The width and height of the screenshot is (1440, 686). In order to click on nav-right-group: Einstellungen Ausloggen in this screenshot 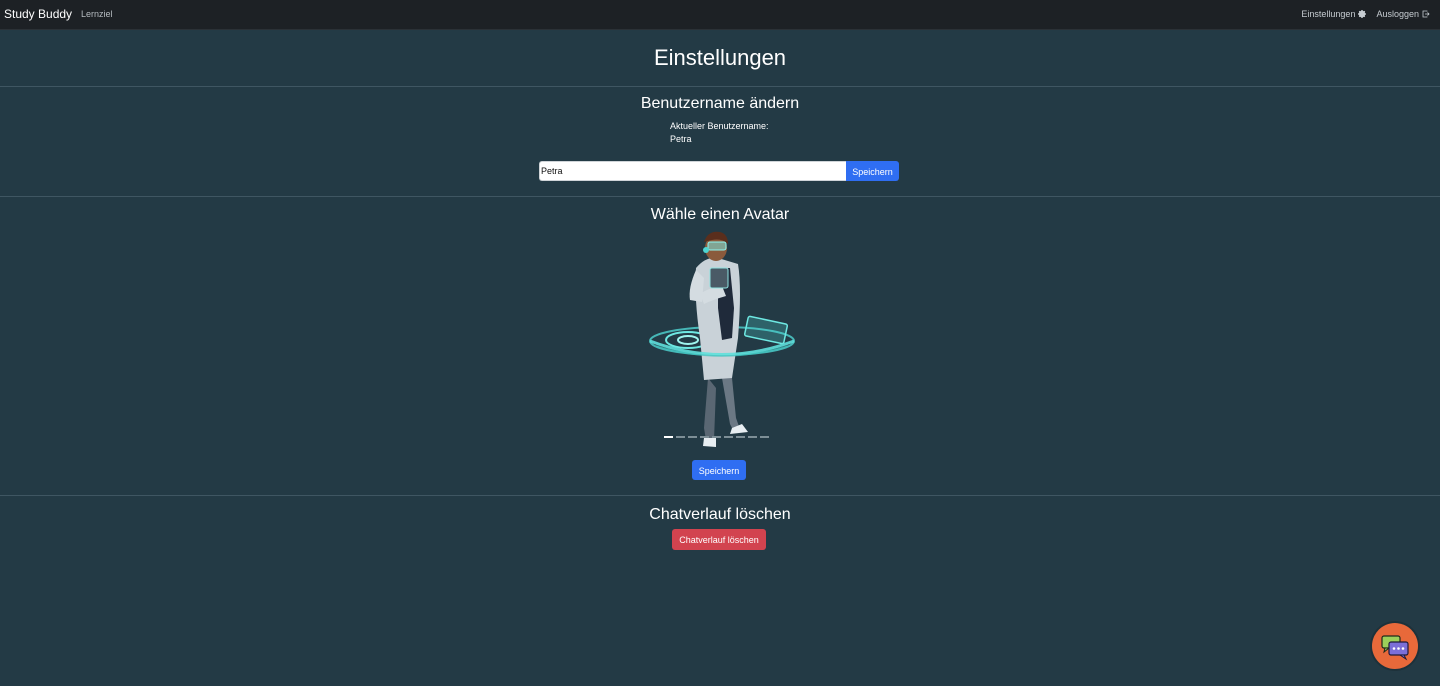, I will do `click(1365, 14)`.